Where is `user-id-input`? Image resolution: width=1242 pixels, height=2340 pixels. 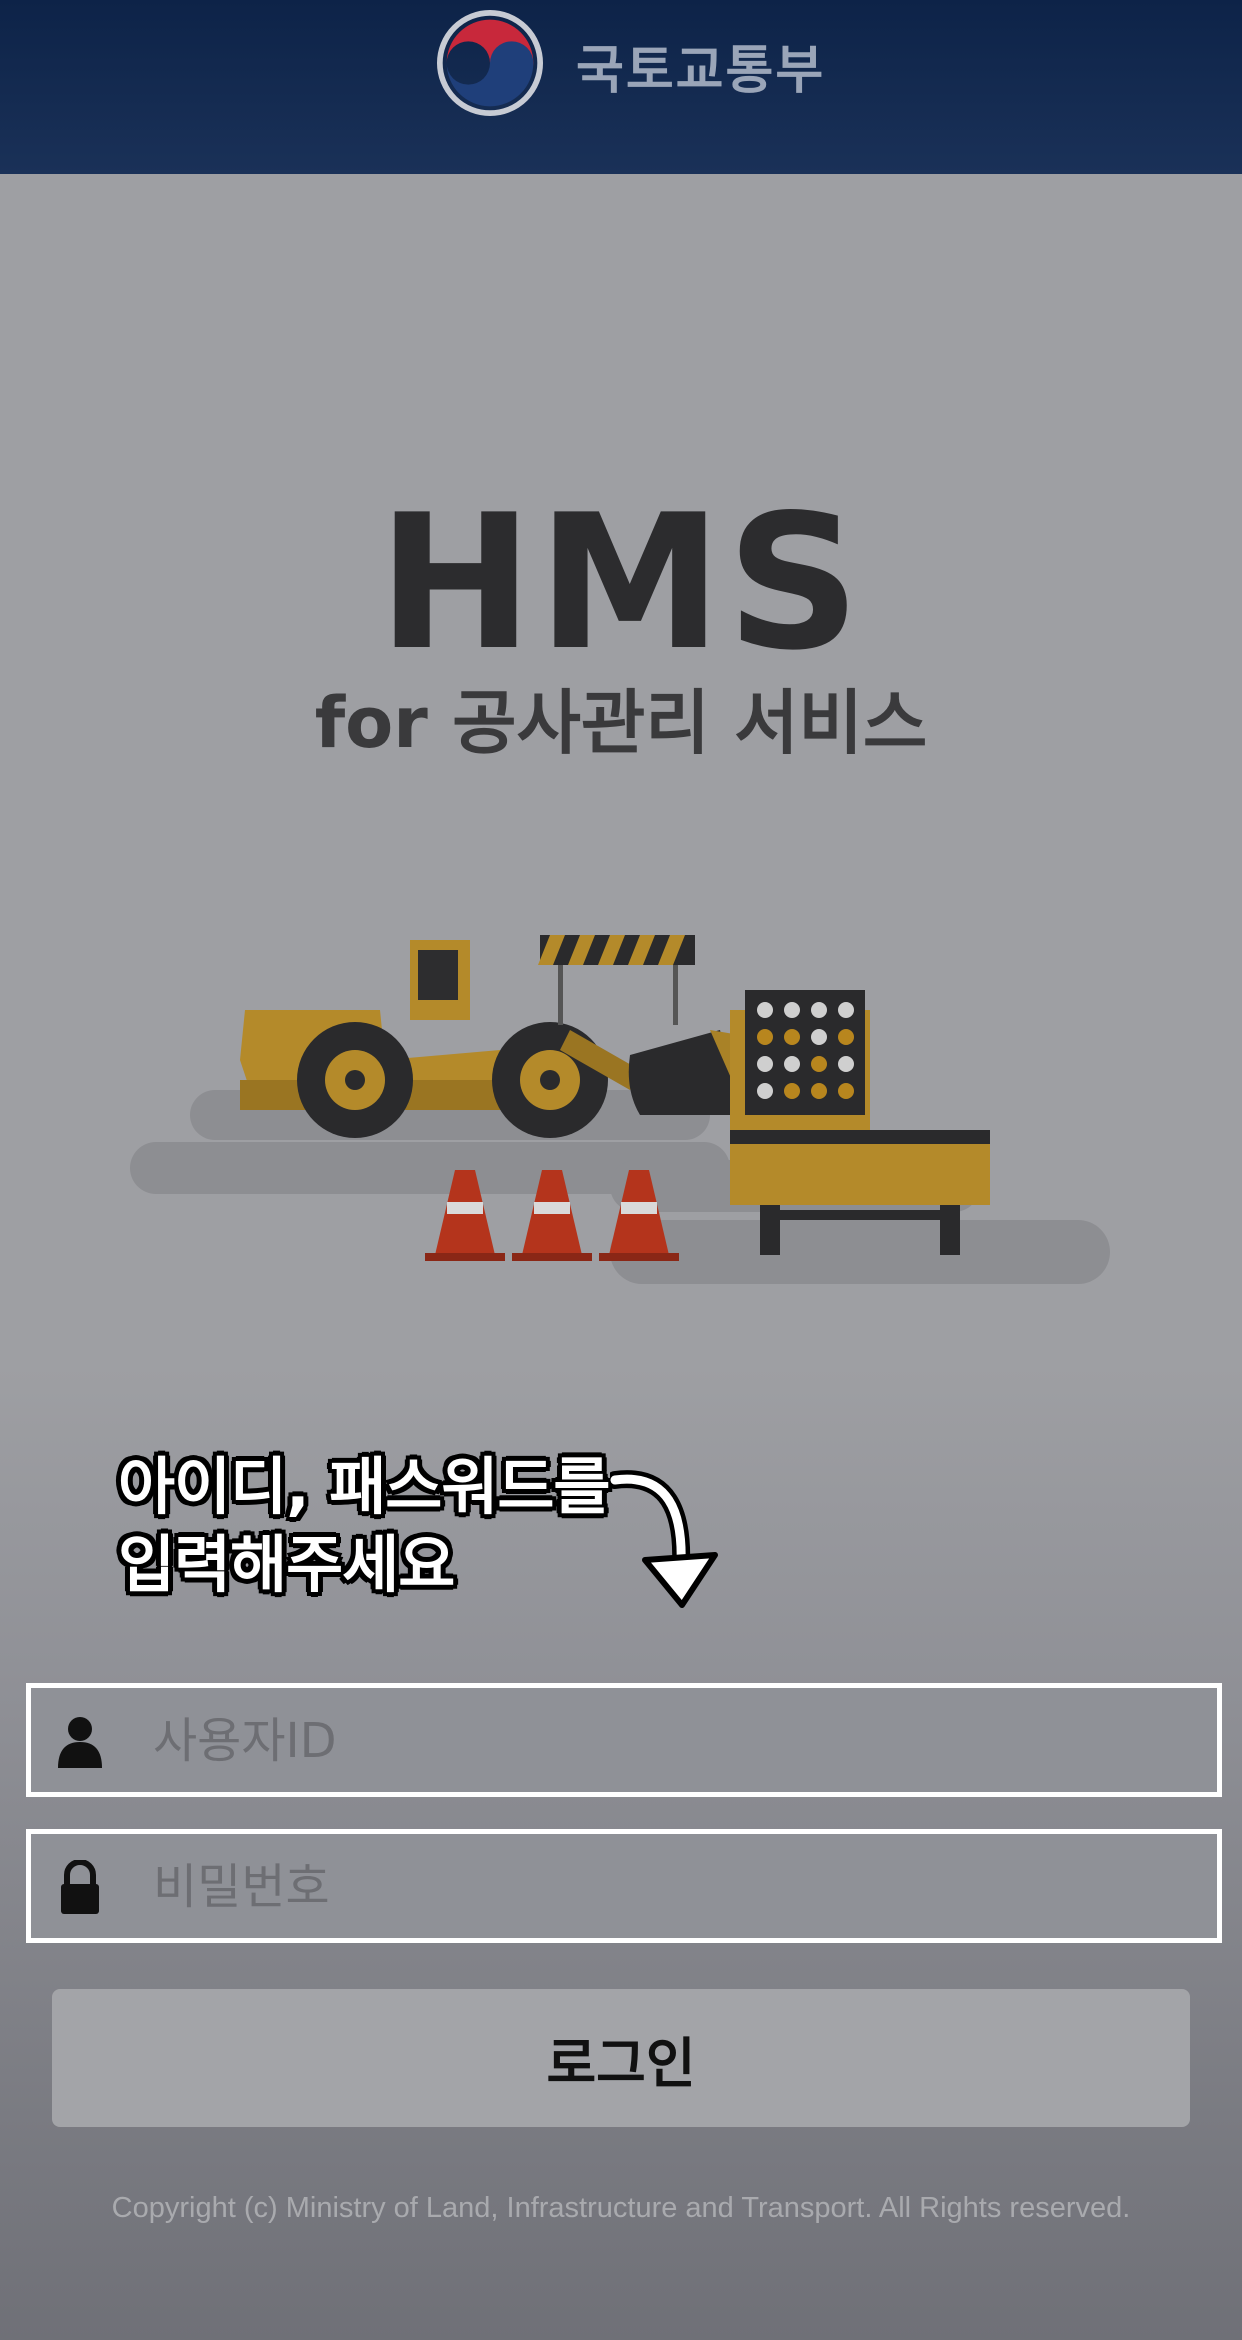
user-id-input is located at coordinates (673, 1741).